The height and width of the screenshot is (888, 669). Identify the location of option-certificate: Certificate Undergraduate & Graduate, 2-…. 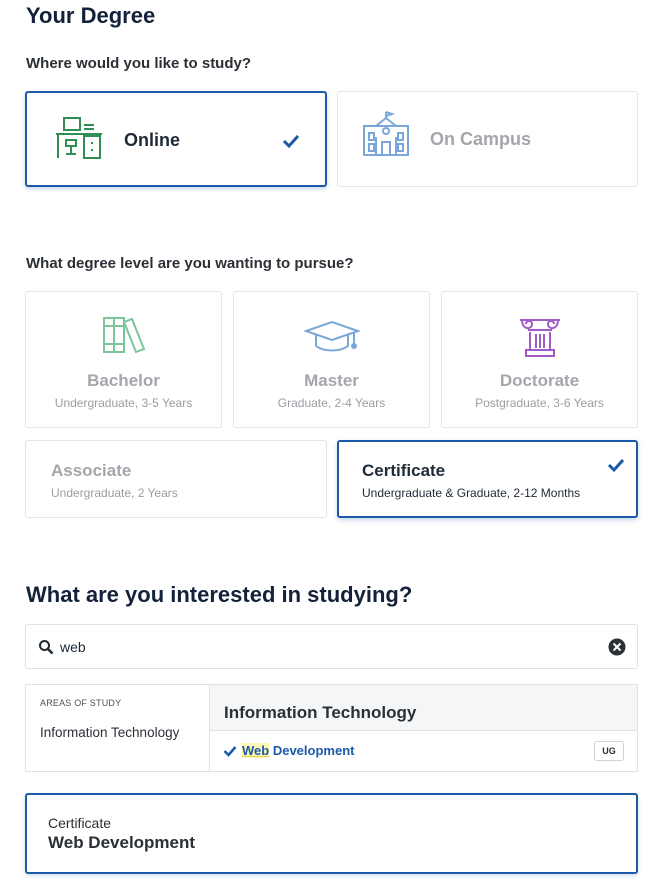
(487, 479).